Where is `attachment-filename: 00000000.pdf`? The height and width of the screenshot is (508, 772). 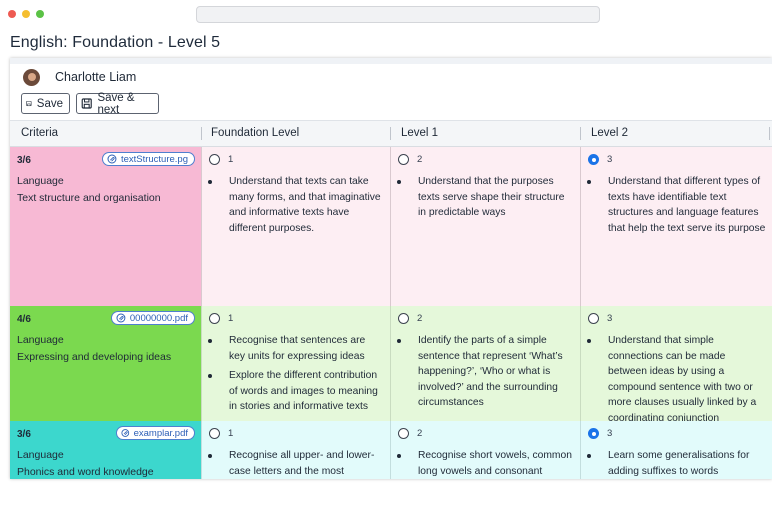
attachment-filename: 00000000.pdf is located at coordinates (158, 318).